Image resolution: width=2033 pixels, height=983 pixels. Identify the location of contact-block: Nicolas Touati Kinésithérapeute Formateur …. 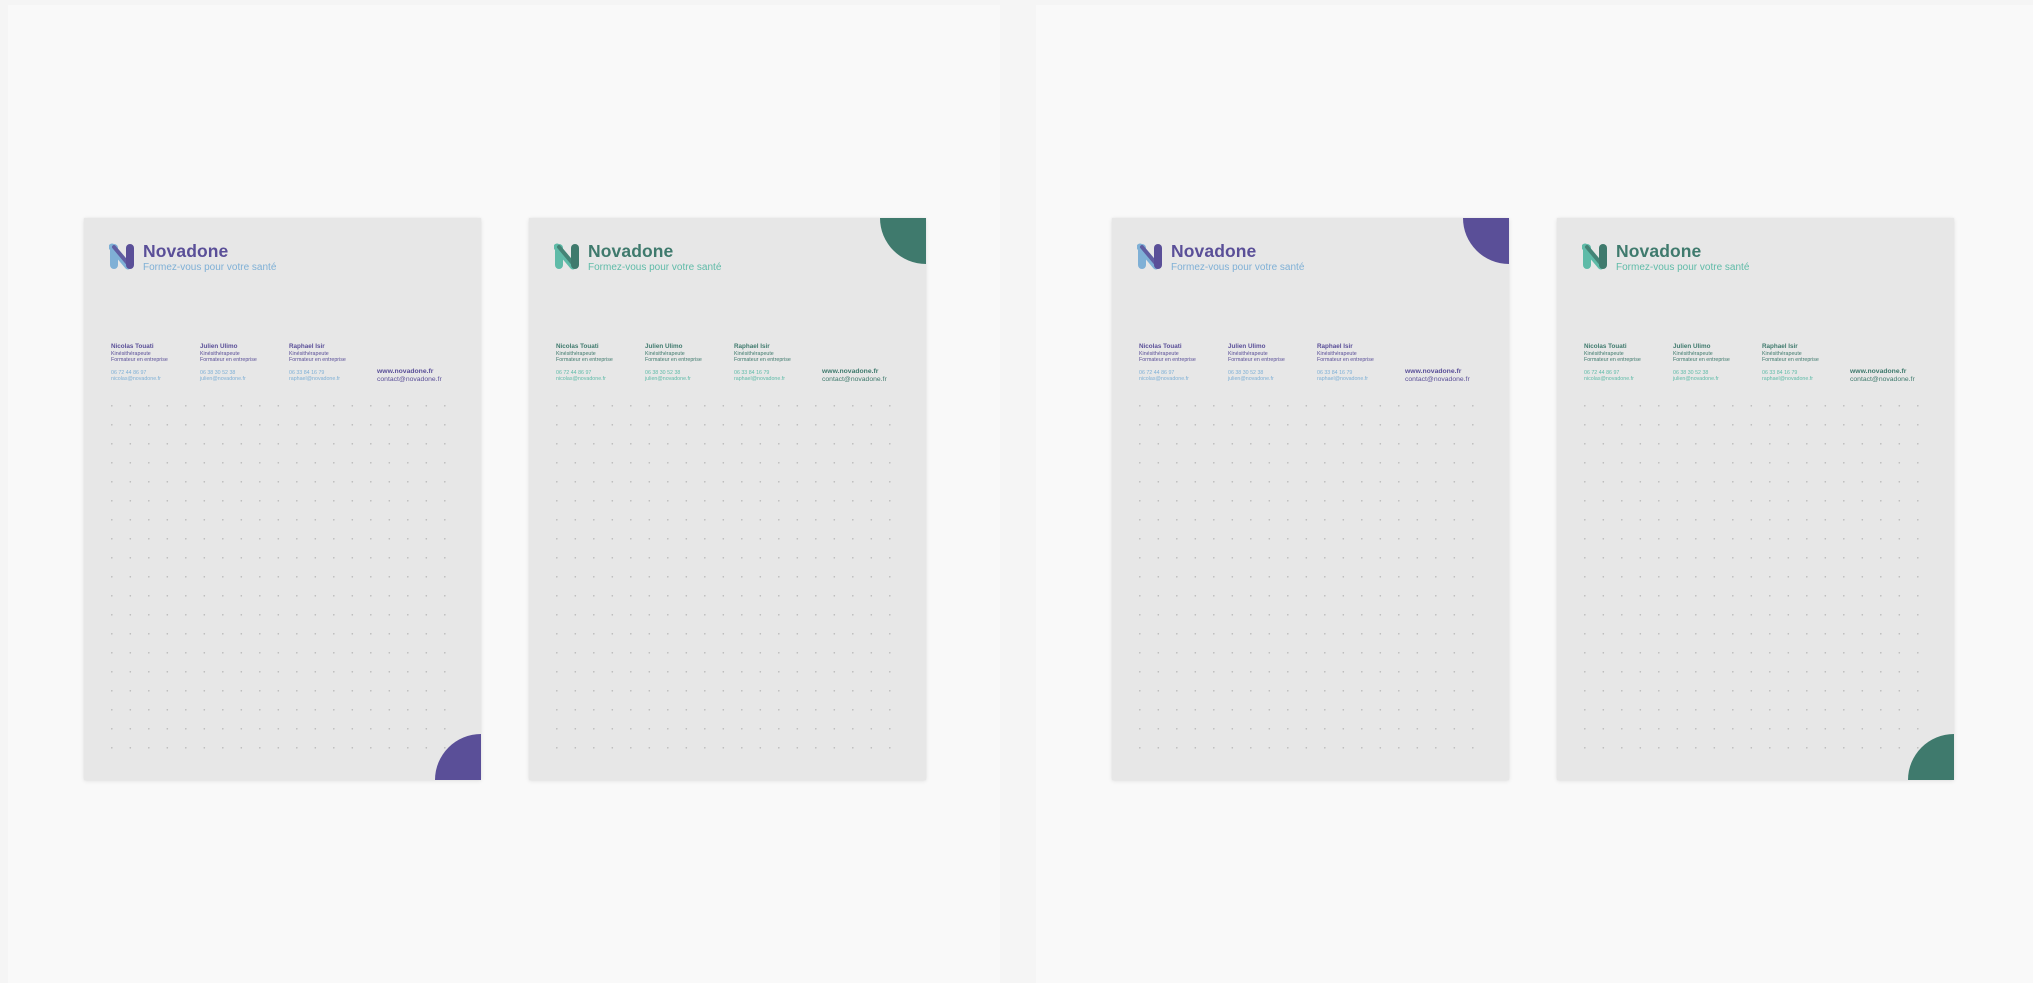
(596, 362).